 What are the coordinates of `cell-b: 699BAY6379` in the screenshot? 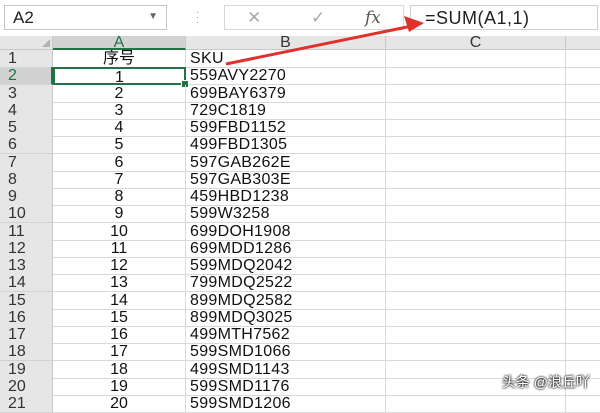 It's located at (286, 93).